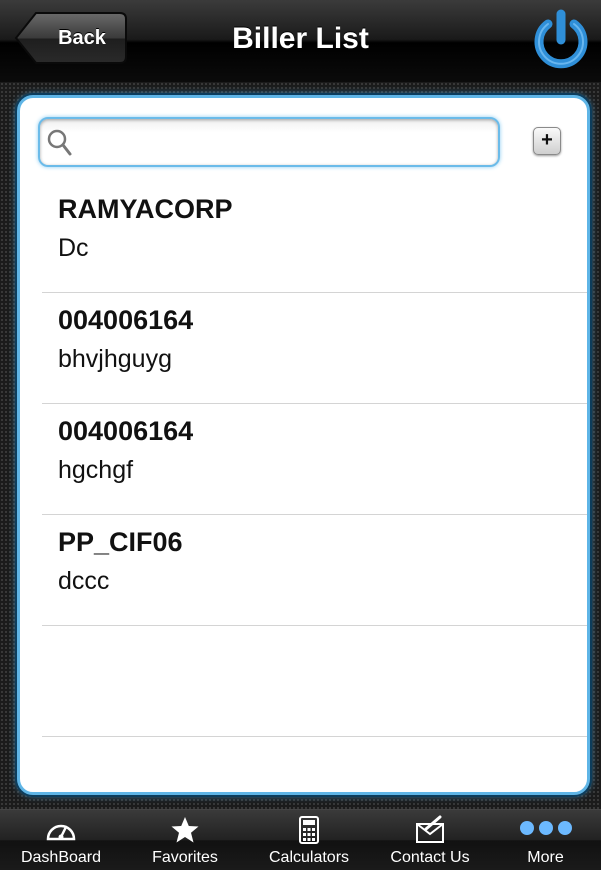  What do you see at coordinates (314, 570) in the screenshot?
I see `biller-row: PP_CIF06 dccc` at bounding box center [314, 570].